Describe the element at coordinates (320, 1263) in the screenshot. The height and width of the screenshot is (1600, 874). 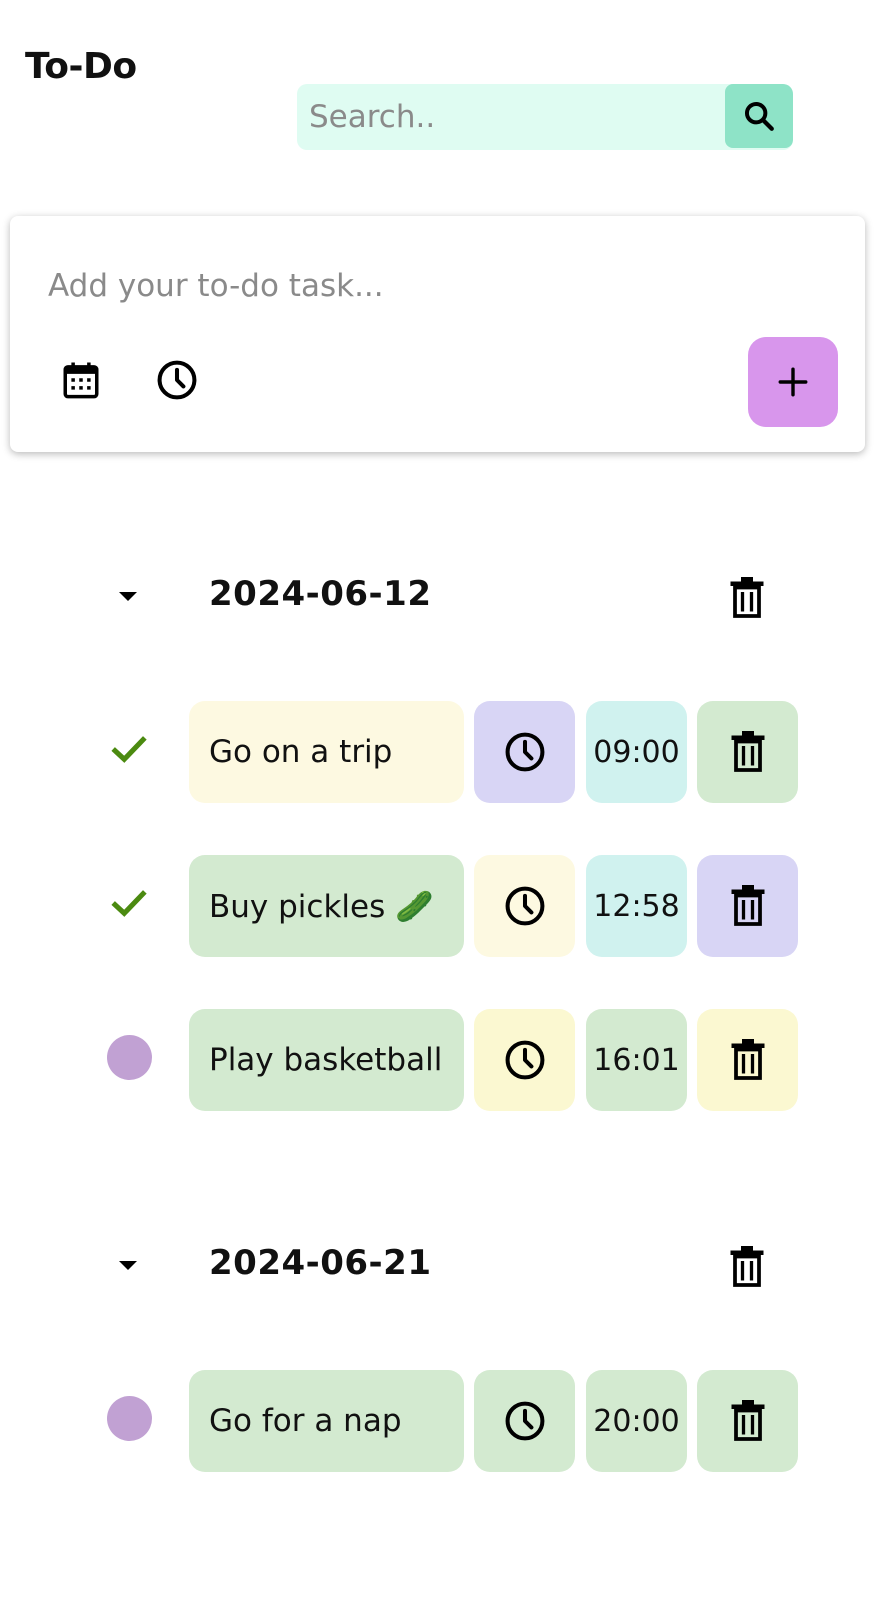
I see `group-date: 2024-06-21` at that location.